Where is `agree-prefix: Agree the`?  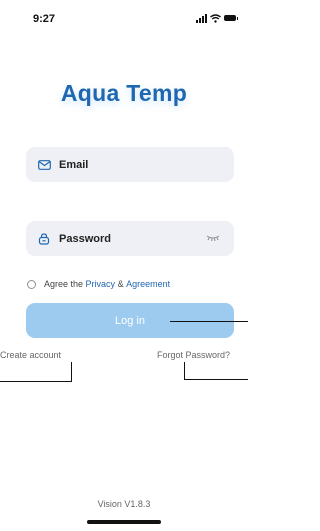 agree-prefix: Agree the is located at coordinates (64, 284).